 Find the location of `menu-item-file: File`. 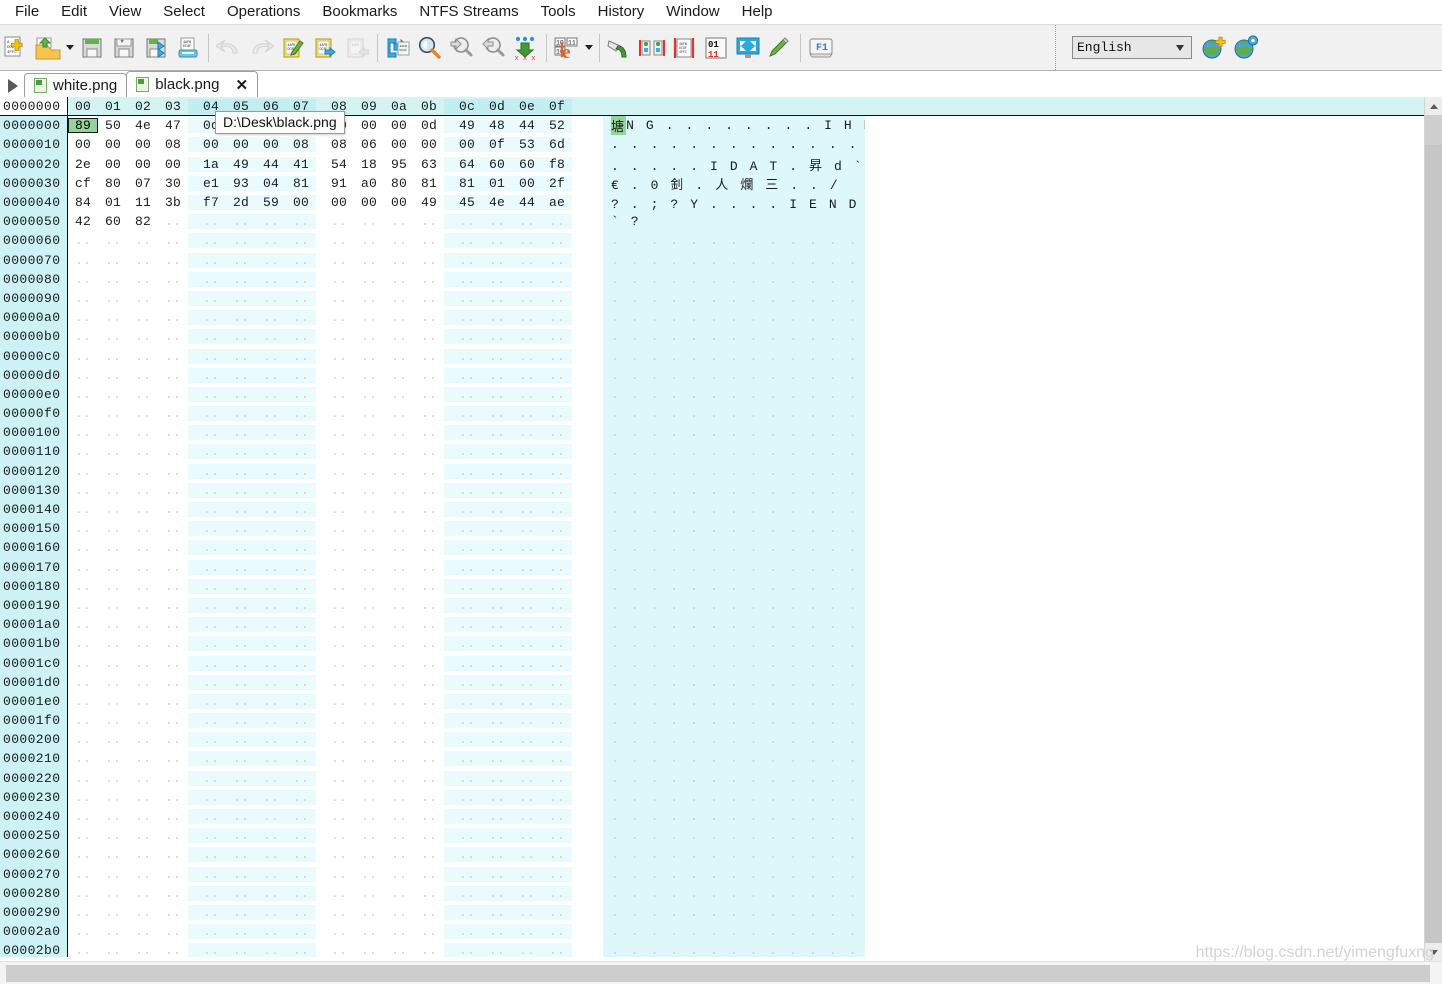

menu-item-file: File is located at coordinates (27, 11).